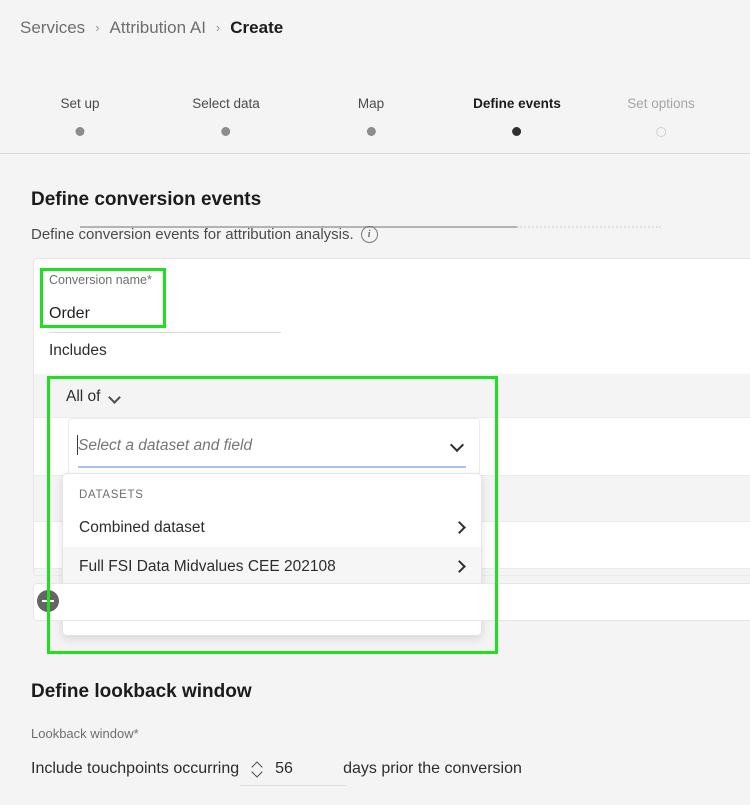 The height and width of the screenshot is (805, 750). Describe the element at coordinates (146, 199) in the screenshot. I see `page-title-conversion-events: Define conversion events` at that location.